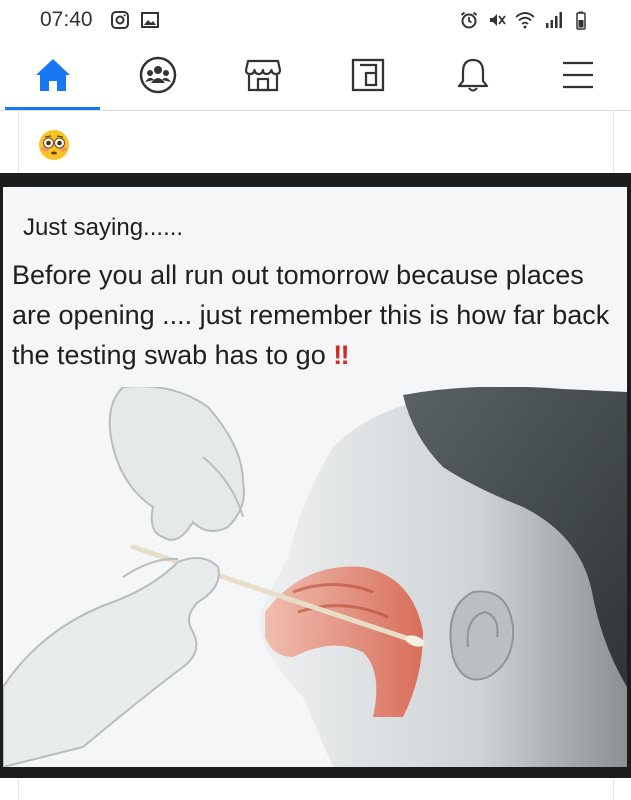  What do you see at coordinates (150, 20) in the screenshot?
I see `gallery-icon` at bounding box center [150, 20].